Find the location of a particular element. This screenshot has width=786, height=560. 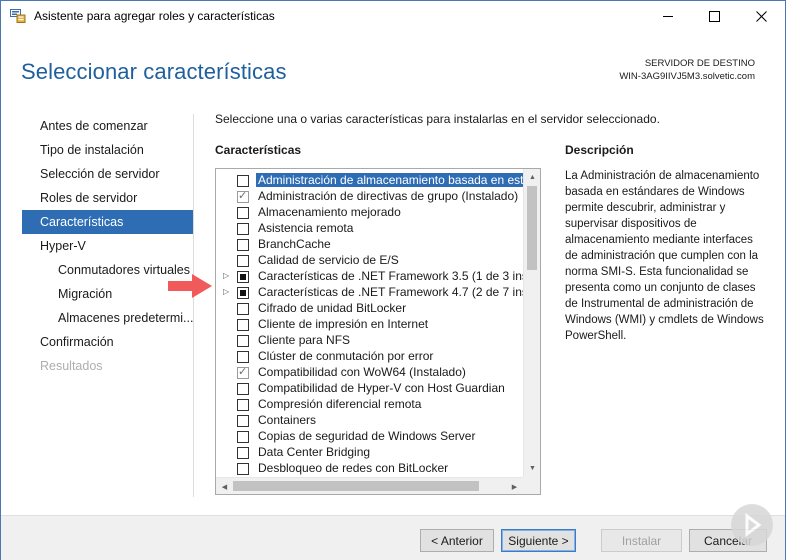

nav-item: Selección de servidor is located at coordinates (107, 174).